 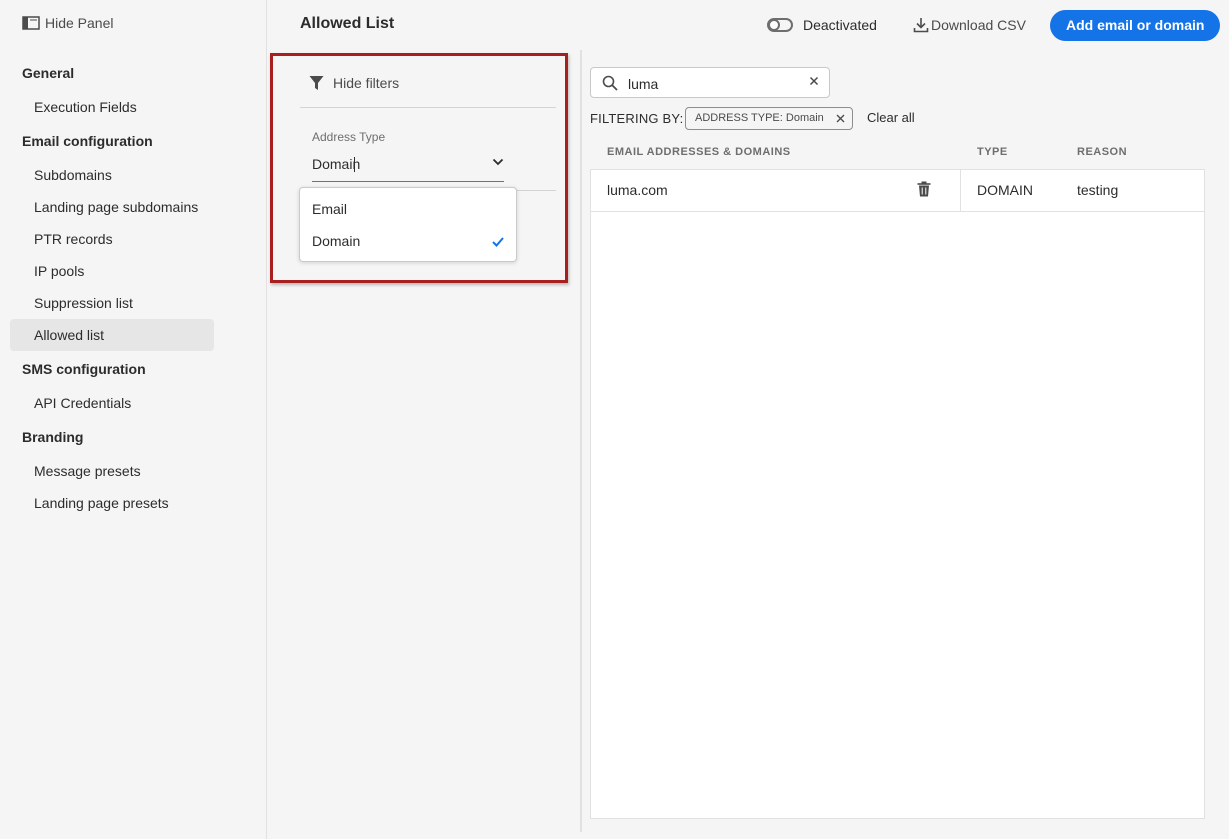 What do you see at coordinates (366, 83) in the screenshot?
I see `hide-filters-label: Hide filters` at bounding box center [366, 83].